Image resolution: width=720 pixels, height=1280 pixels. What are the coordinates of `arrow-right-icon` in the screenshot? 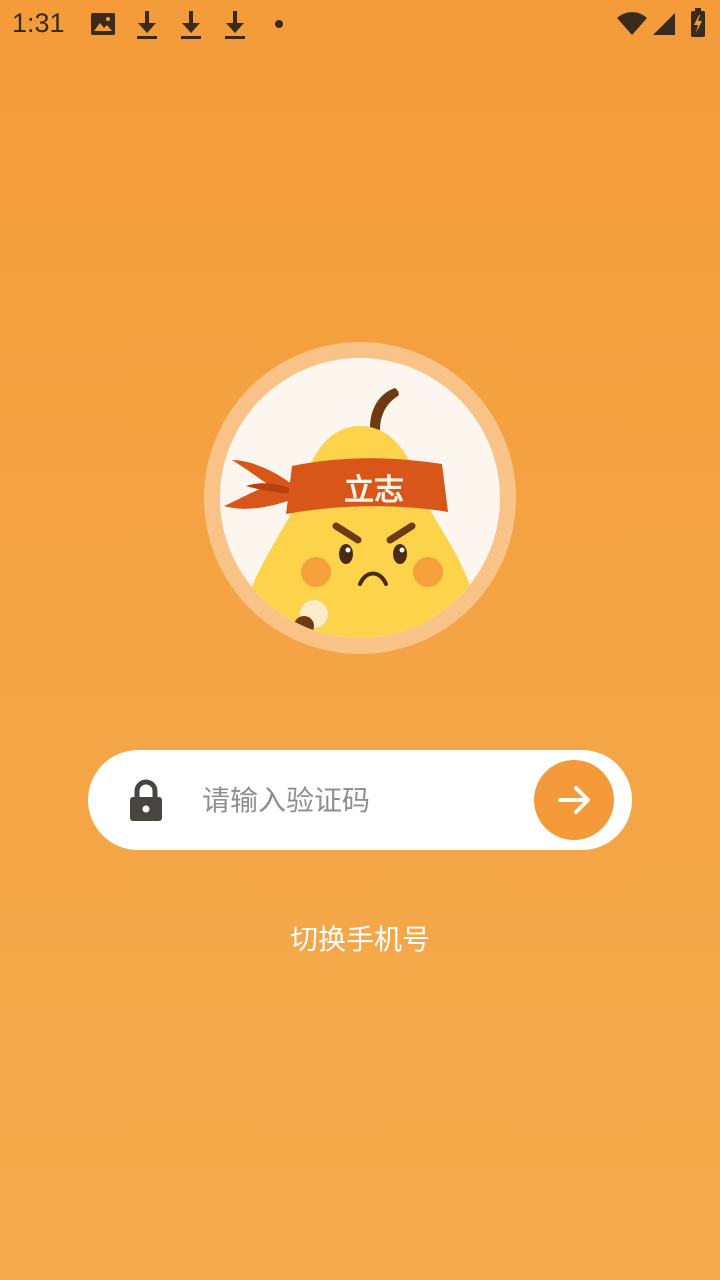 It's located at (574, 800).